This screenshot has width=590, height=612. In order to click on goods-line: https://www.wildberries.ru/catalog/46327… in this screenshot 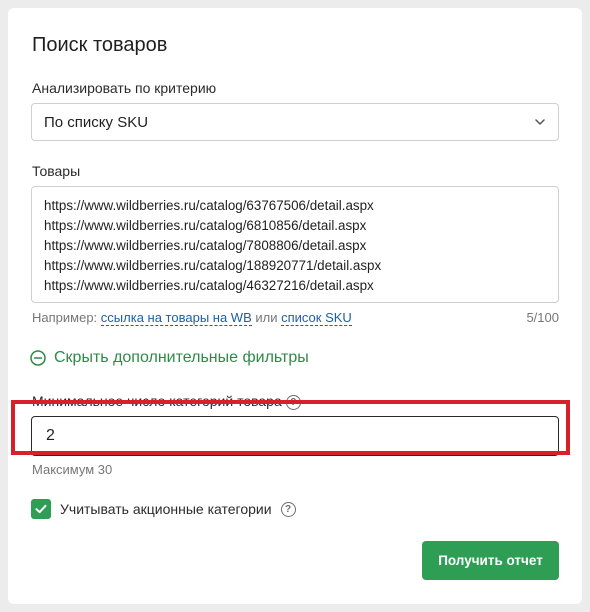, I will do `click(209, 285)`.